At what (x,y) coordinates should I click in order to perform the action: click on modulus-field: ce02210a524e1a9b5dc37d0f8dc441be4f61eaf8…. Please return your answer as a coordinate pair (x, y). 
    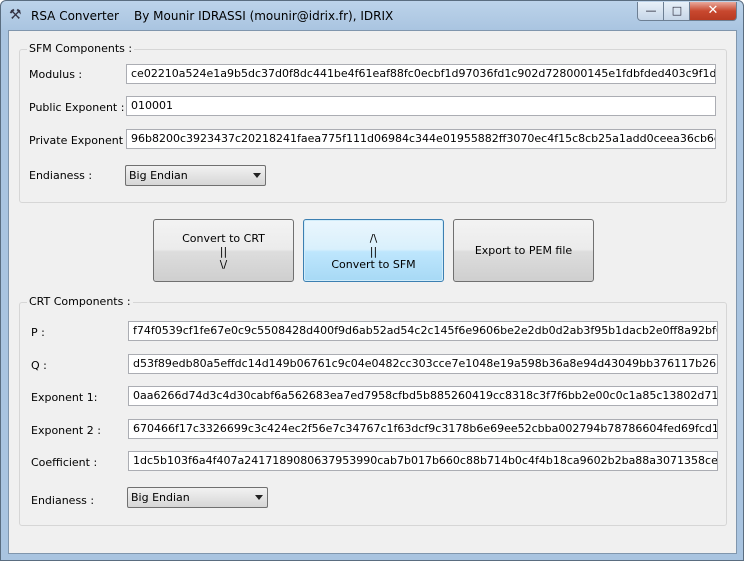
    Looking at the image, I should click on (421, 74).